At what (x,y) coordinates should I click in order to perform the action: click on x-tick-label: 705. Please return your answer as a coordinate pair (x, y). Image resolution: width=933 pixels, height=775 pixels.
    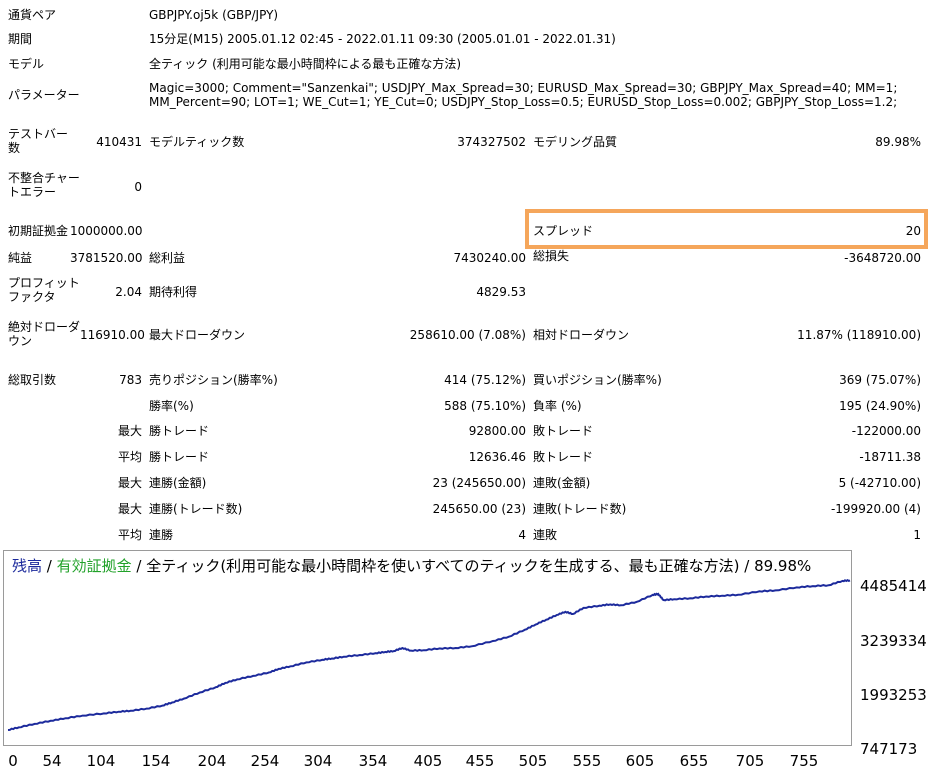
    Looking at the image, I should click on (750, 761).